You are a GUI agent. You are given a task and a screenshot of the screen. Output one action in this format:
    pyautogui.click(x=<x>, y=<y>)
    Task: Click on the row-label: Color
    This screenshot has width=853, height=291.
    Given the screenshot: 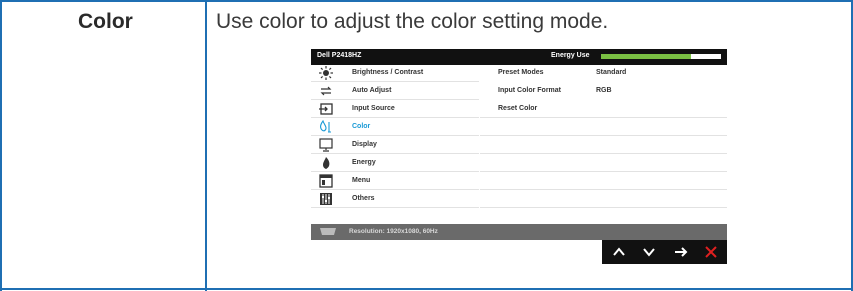 What is the action you would take?
    pyautogui.click(x=105, y=21)
    